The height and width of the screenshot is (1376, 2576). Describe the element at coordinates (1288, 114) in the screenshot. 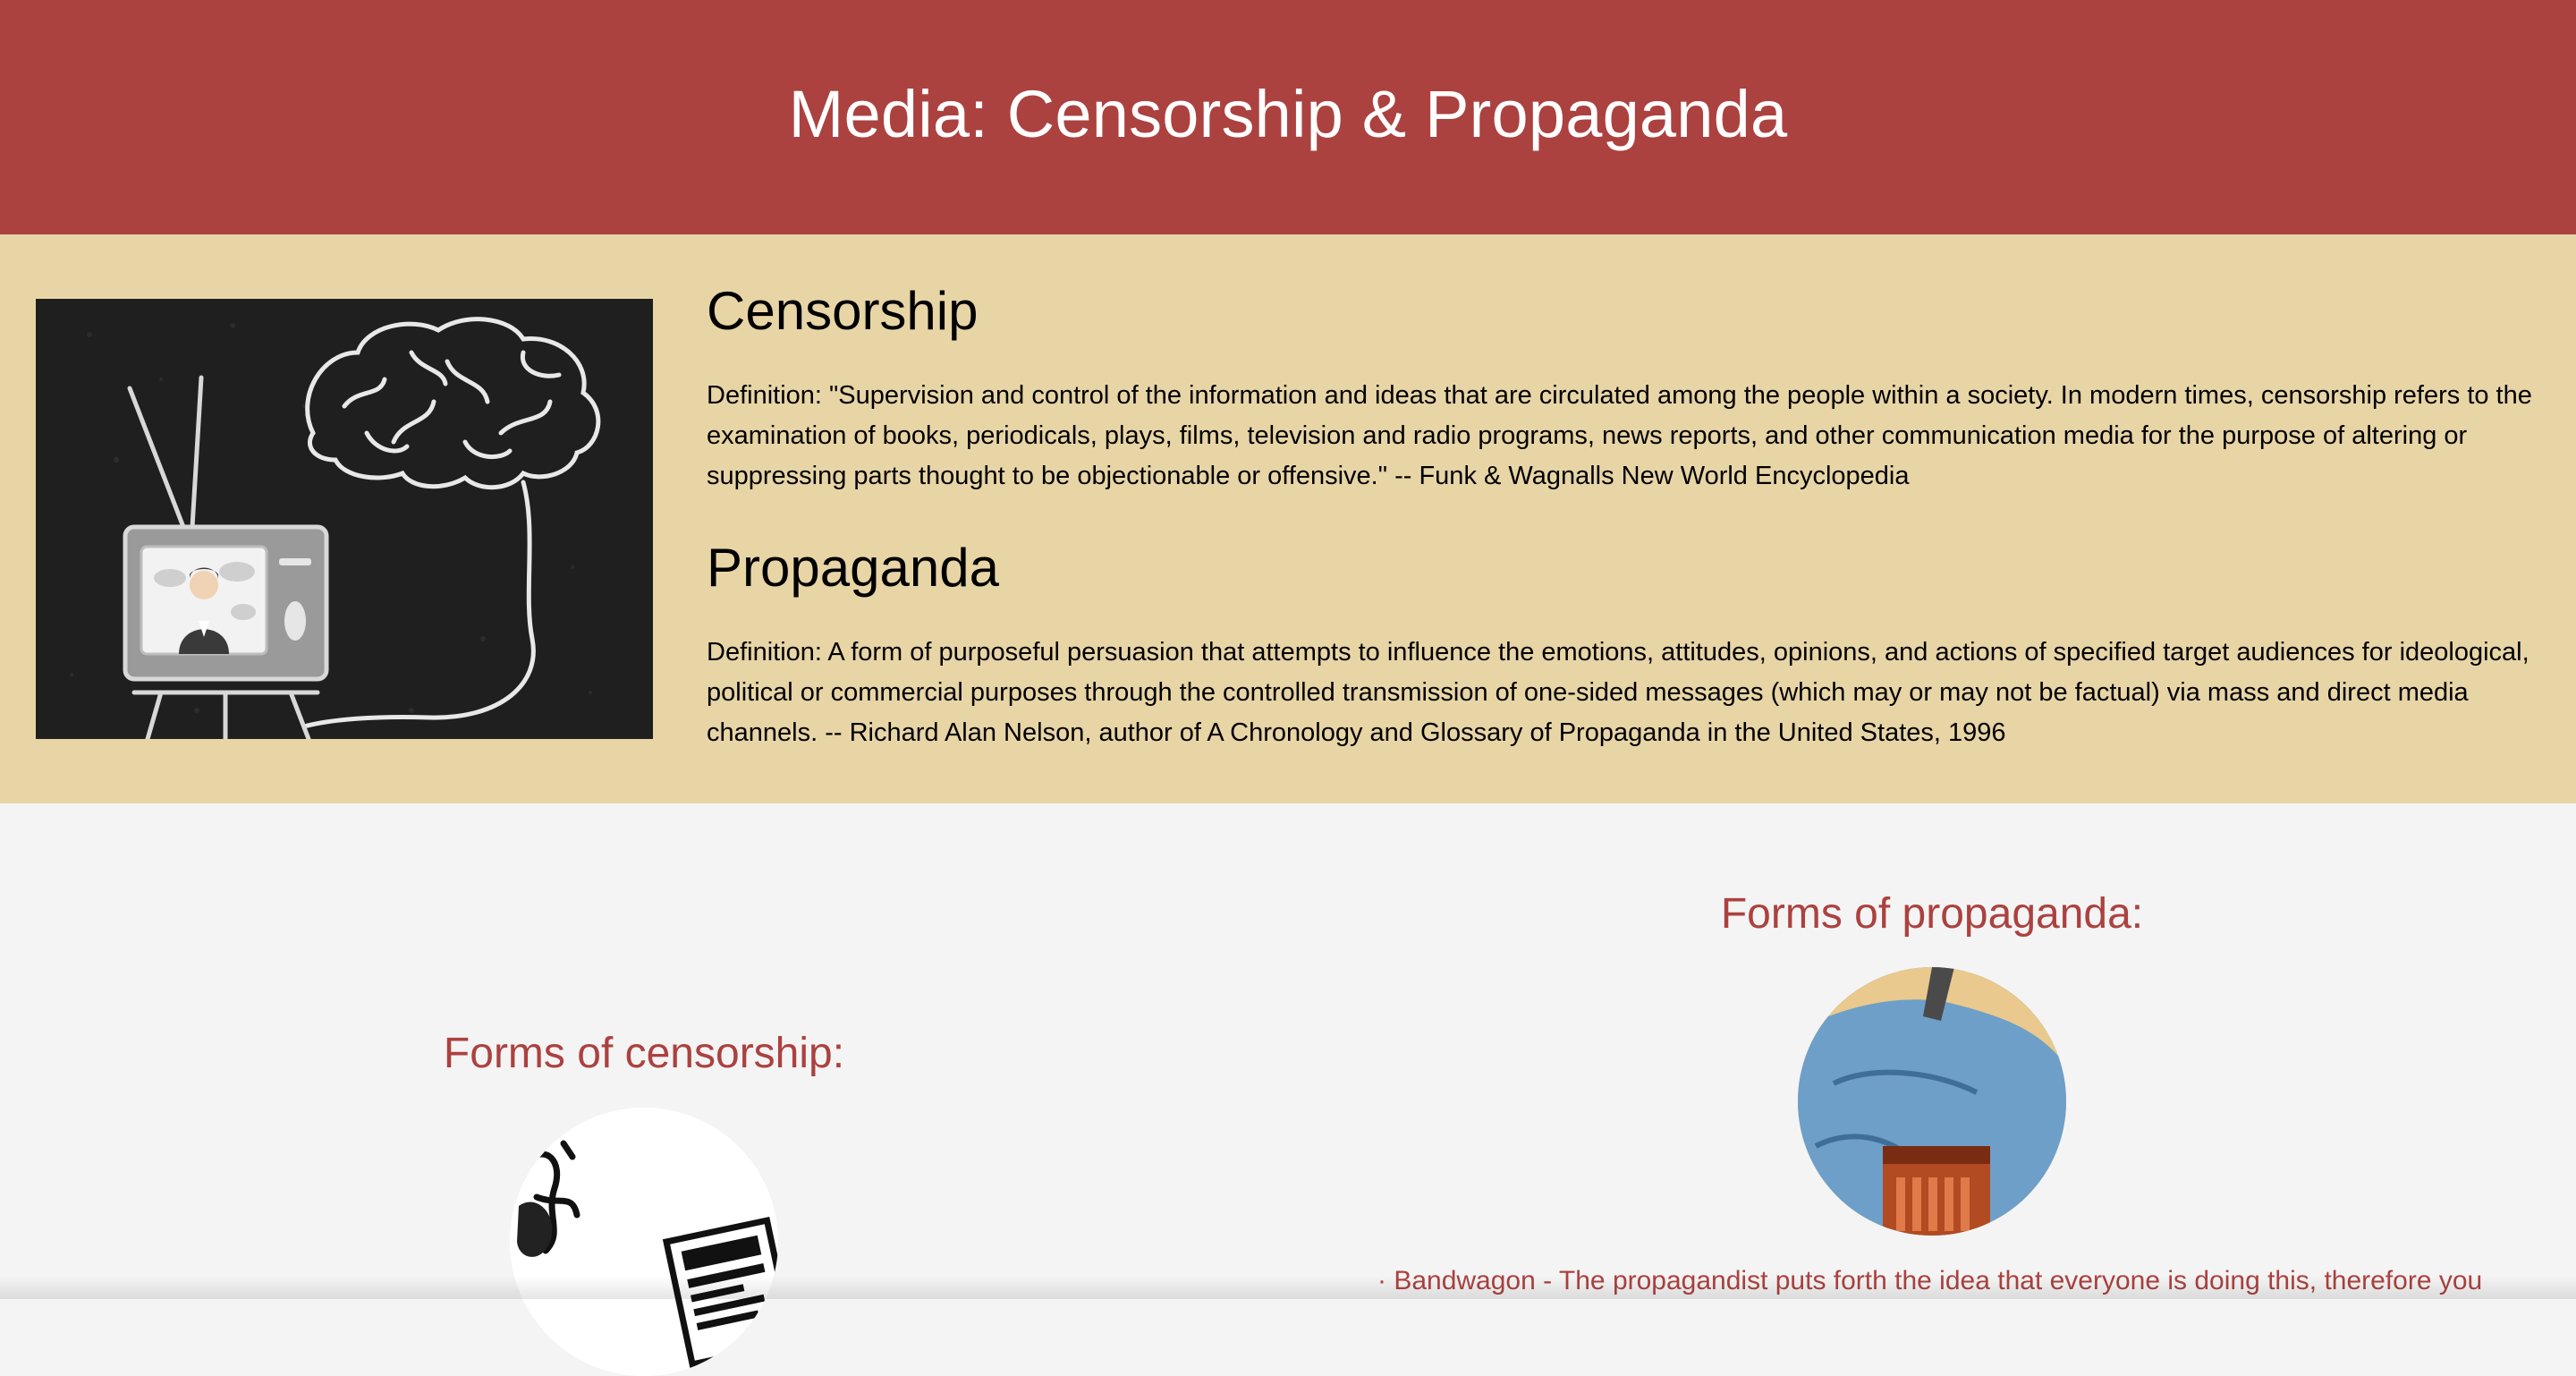

I see `page-title: Media: Censorship & Propaganda` at that location.